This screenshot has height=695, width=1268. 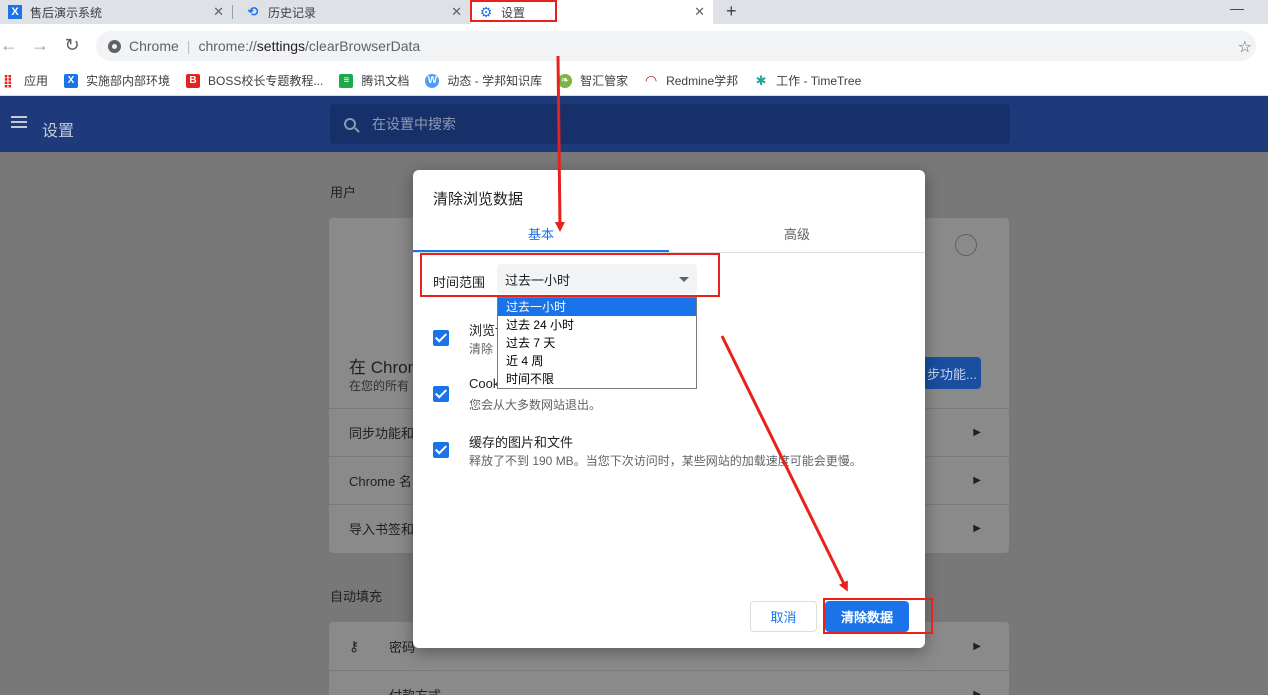 I want to click on section-autofill-label: 自动填充, so click(x=356, y=596).